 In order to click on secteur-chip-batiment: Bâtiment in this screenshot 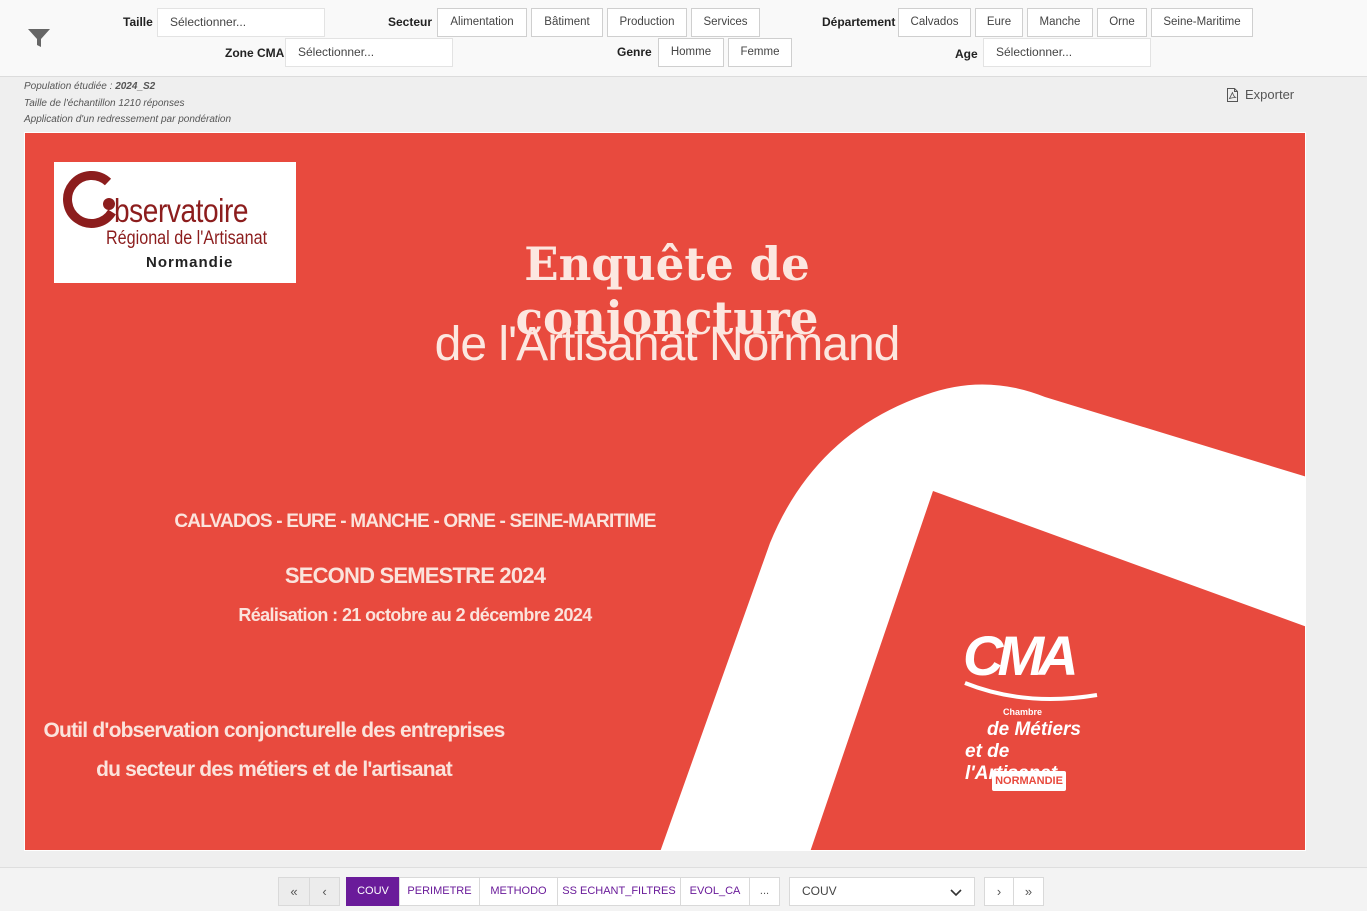, I will do `click(567, 22)`.